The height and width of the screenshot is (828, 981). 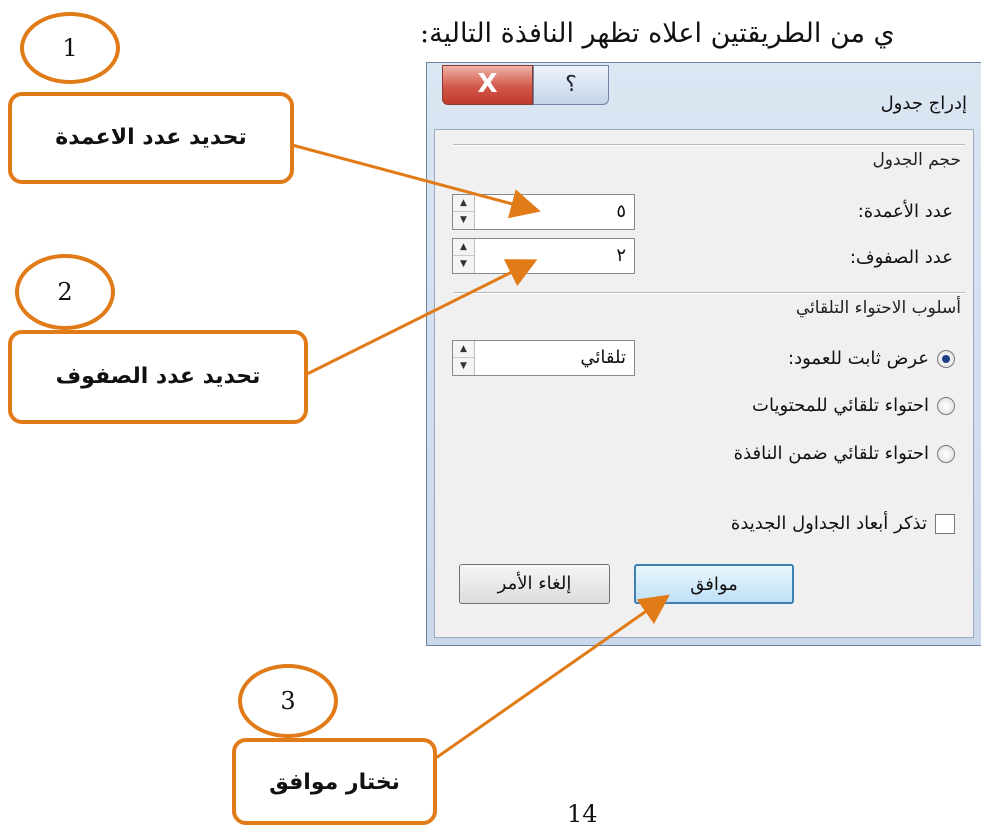 I want to click on callout-number-1: 1, so click(x=70, y=48).